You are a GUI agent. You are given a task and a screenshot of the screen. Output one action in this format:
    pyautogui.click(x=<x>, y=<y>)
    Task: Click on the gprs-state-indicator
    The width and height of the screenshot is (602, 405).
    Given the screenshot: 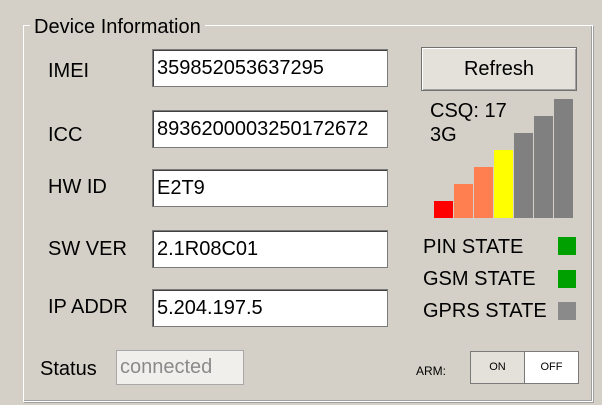 What is the action you would take?
    pyautogui.click(x=567, y=311)
    